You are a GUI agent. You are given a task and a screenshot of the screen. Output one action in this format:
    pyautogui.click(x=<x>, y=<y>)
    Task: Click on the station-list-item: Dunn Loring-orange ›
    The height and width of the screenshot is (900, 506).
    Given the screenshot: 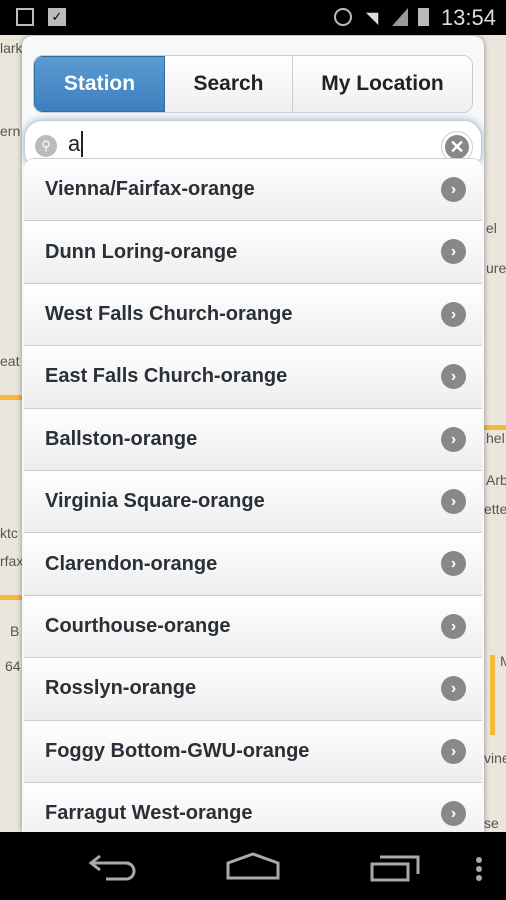 What is the action you would take?
    pyautogui.click(x=253, y=252)
    